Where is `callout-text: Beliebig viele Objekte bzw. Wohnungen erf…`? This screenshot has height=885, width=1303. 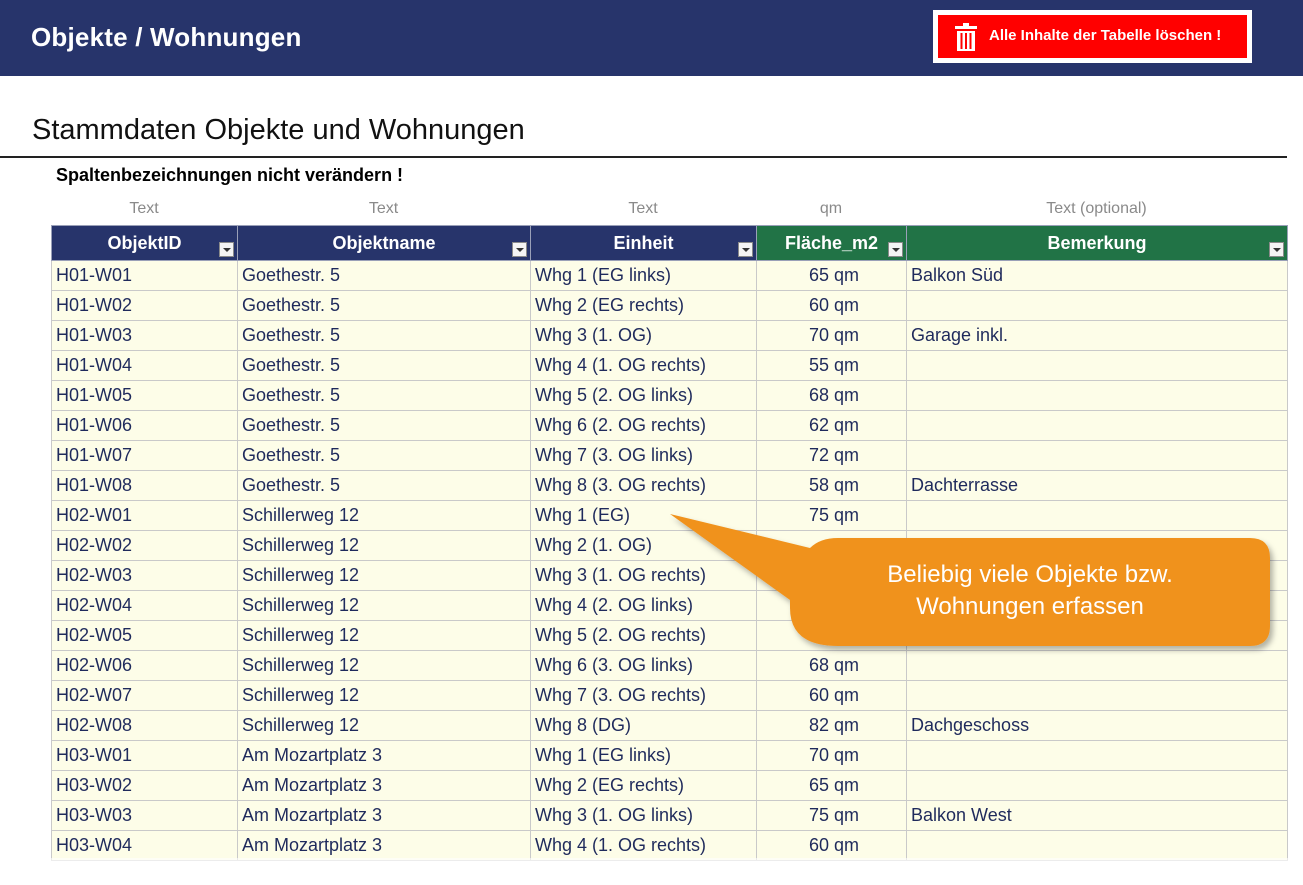 callout-text: Beliebig viele Objekte bzw. Wohnungen erf… is located at coordinates (1030, 590).